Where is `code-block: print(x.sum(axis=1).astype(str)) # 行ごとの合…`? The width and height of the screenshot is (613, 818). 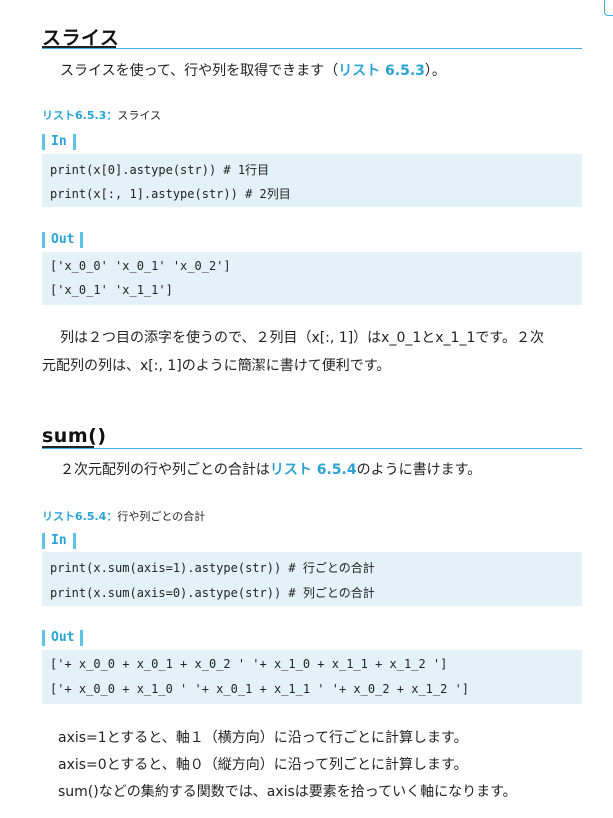
code-block: print(x.sum(axis=1).astype(str)) # 行ごとの合… is located at coordinates (312, 579).